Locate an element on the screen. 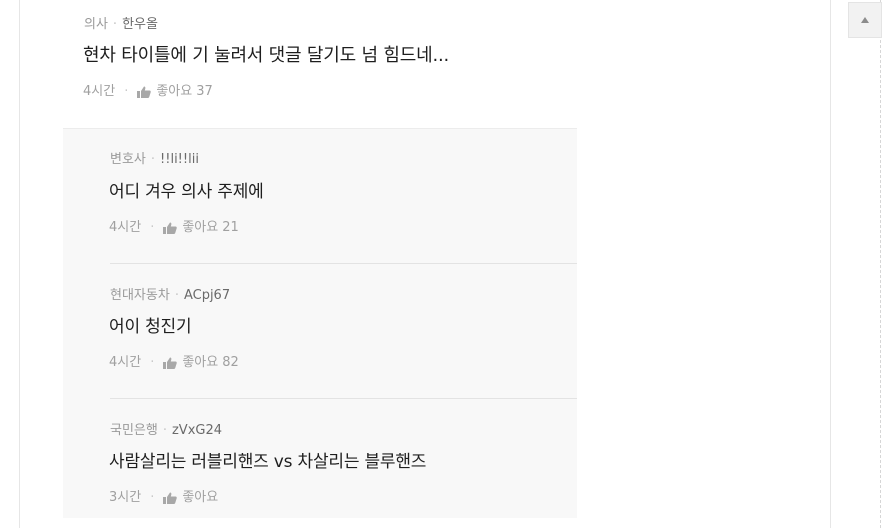  author-job: 의사 is located at coordinates (96, 24).